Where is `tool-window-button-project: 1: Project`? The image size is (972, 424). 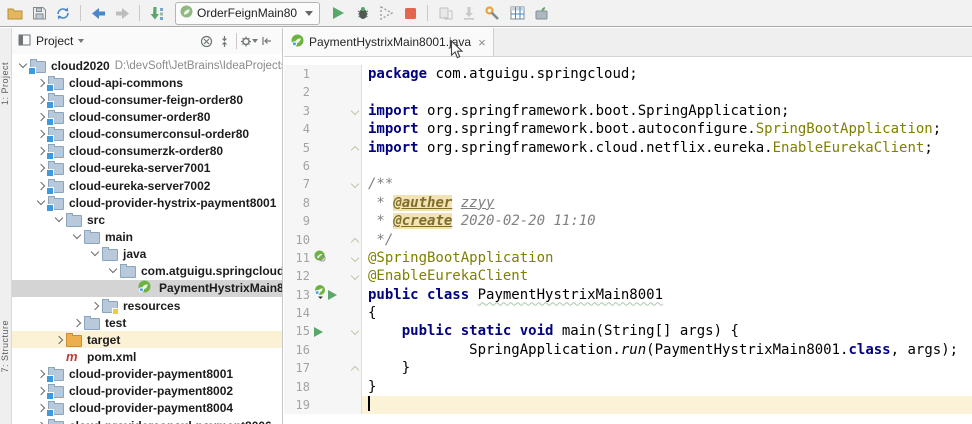 tool-window-button-project: 1: Project is located at coordinates (5, 83).